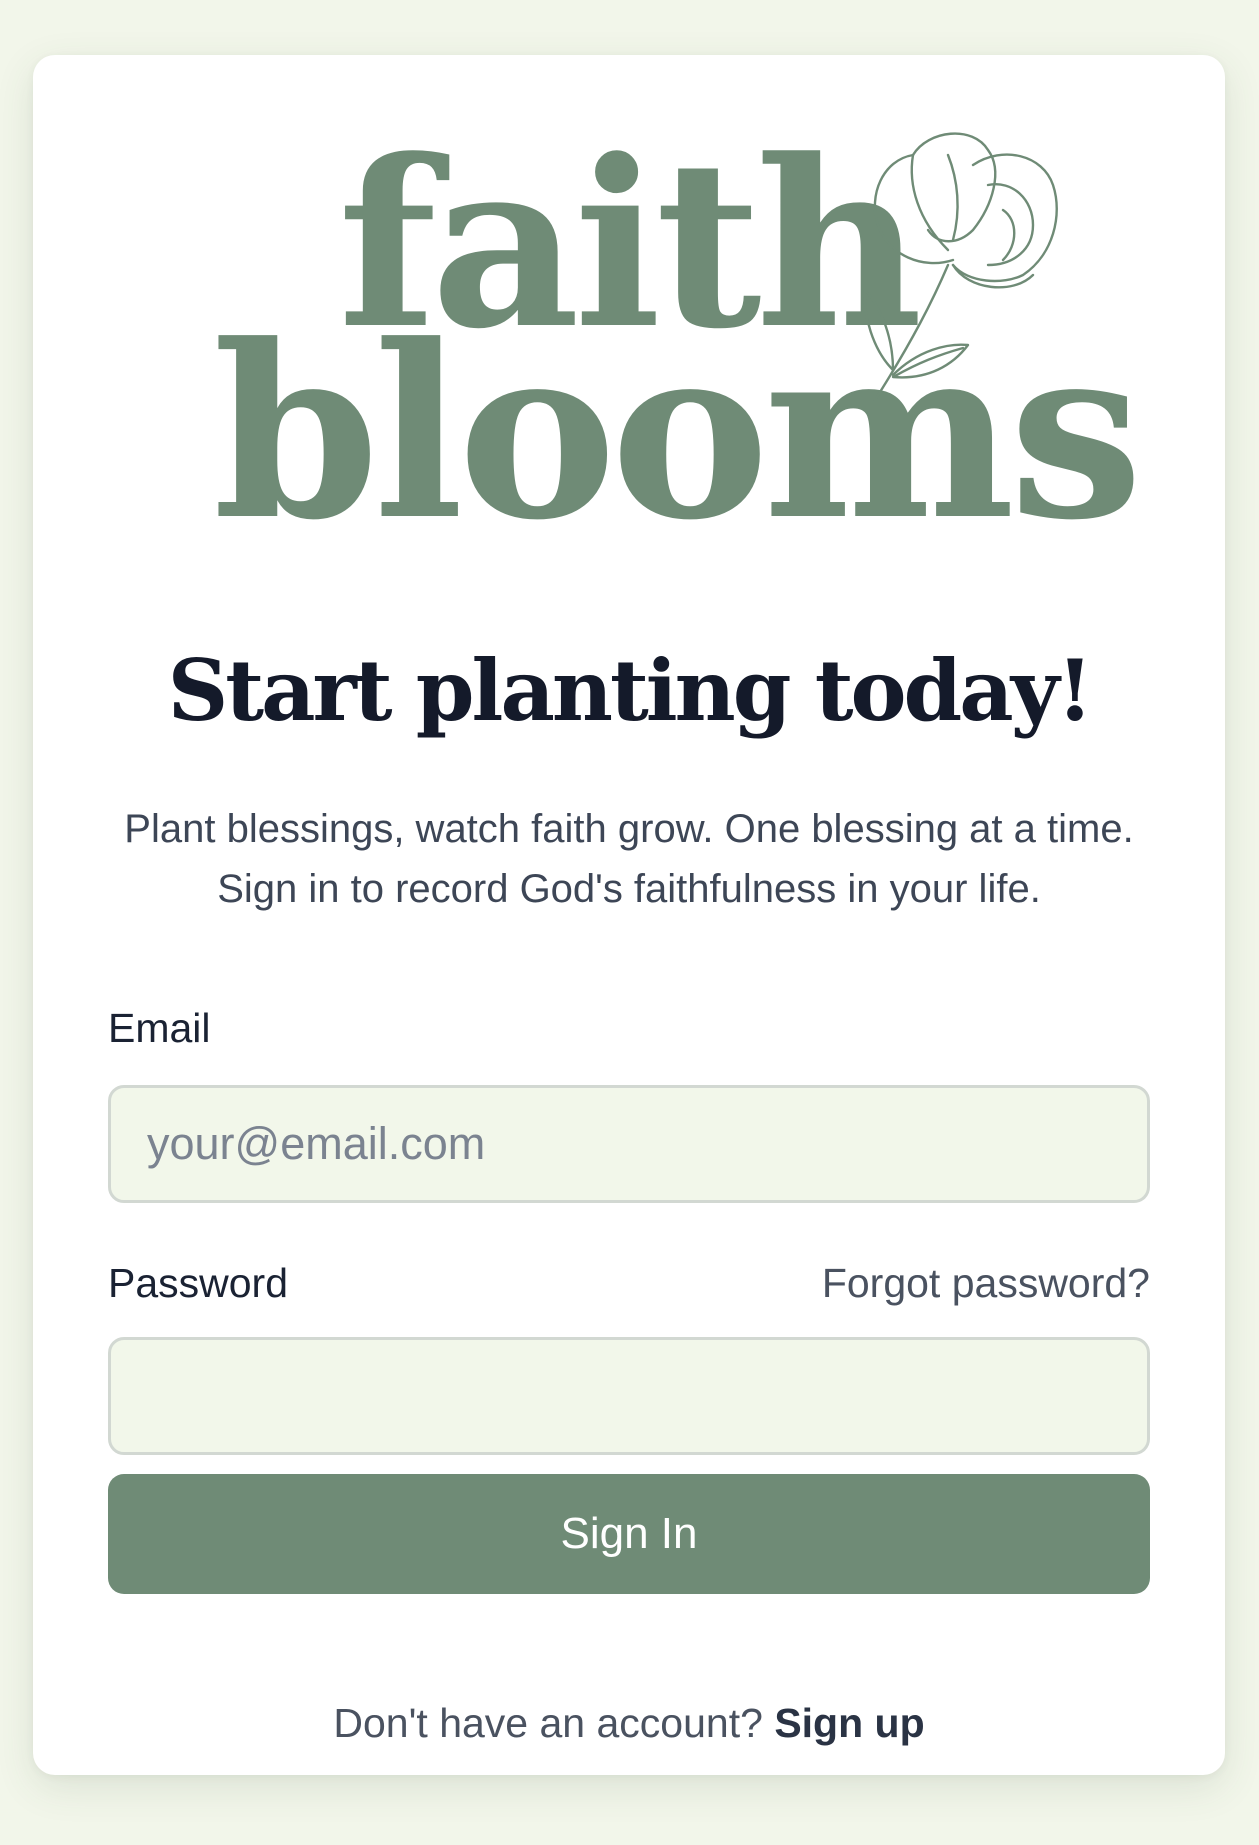  Describe the element at coordinates (986, 1283) in the screenshot. I see `forgot-password-link: Forgot password?` at that location.